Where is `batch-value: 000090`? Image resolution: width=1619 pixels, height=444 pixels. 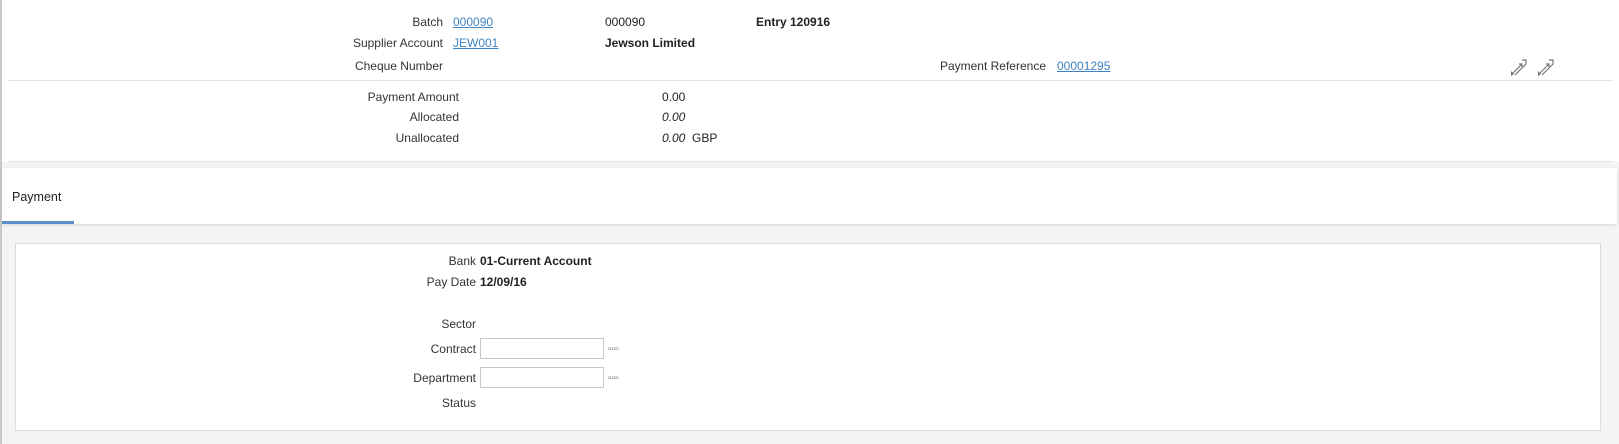
batch-value: 000090 is located at coordinates (625, 22).